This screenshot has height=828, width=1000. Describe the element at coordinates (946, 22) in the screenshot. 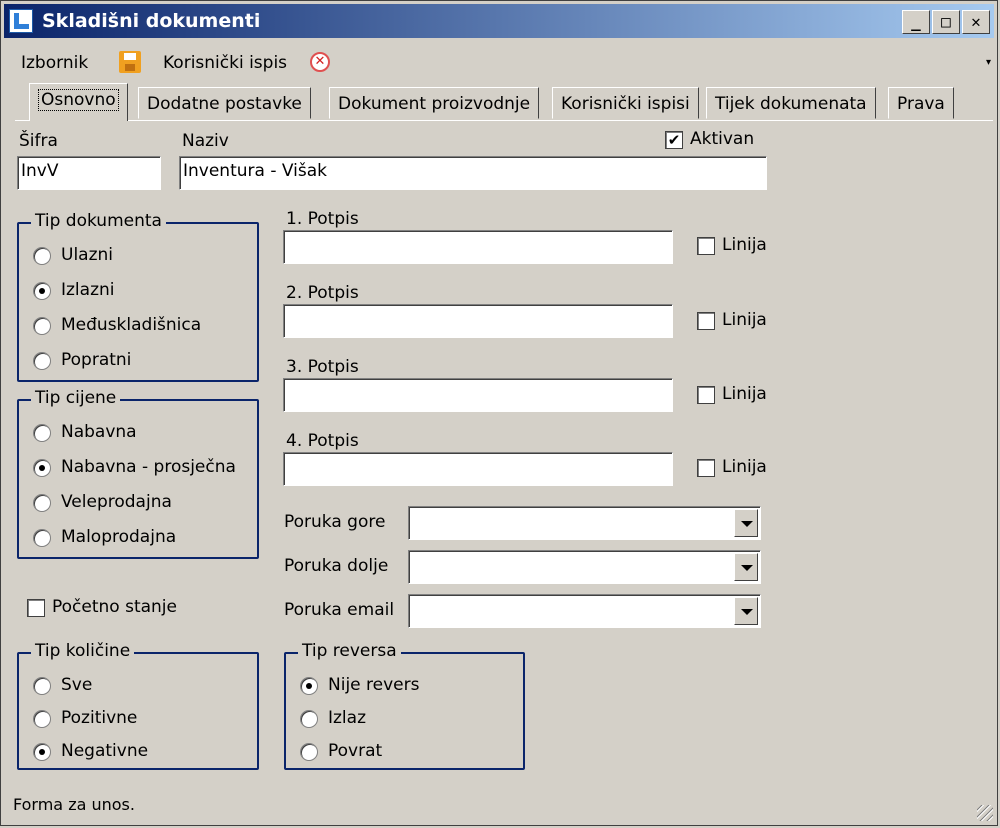

I see `maximize-button: □` at that location.